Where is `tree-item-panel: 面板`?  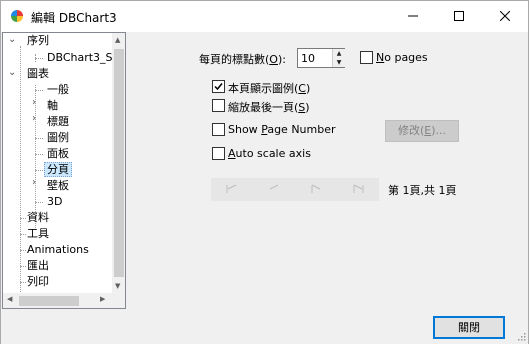 tree-item-panel: 面板 is located at coordinates (58, 154).